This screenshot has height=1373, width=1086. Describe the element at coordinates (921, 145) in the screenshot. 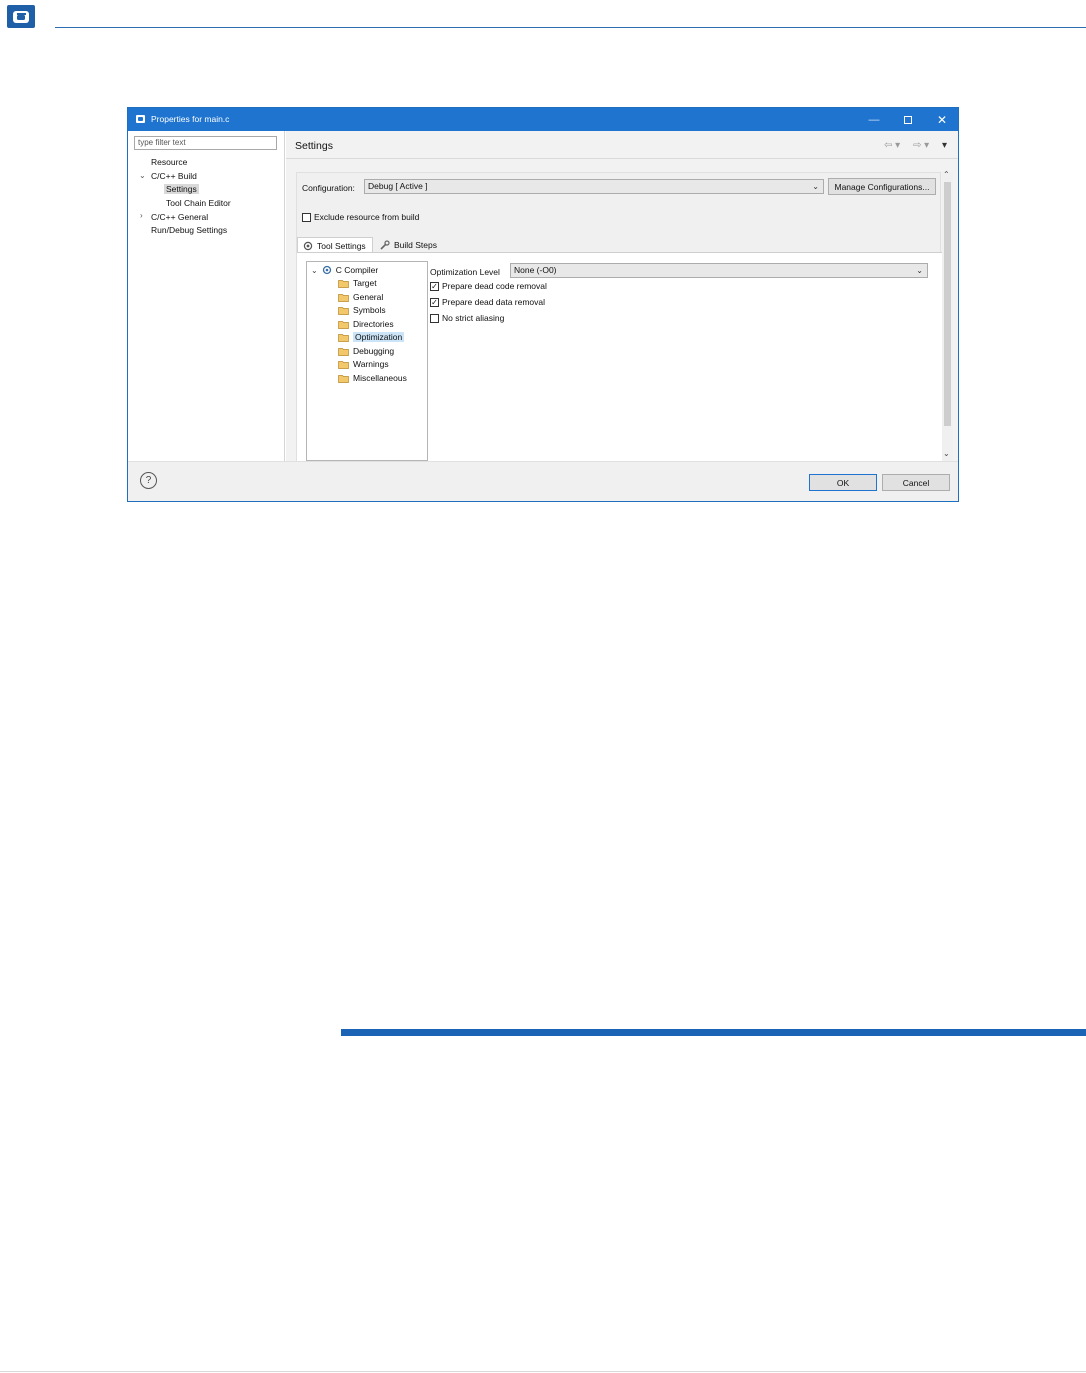

I see `forward-arrow-icon: ⇨ ▾` at that location.